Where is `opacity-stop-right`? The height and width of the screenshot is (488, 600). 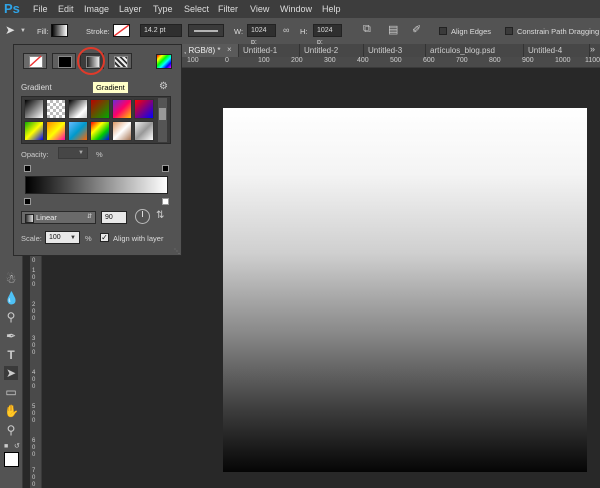
opacity-stop-right is located at coordinates (165, 168).